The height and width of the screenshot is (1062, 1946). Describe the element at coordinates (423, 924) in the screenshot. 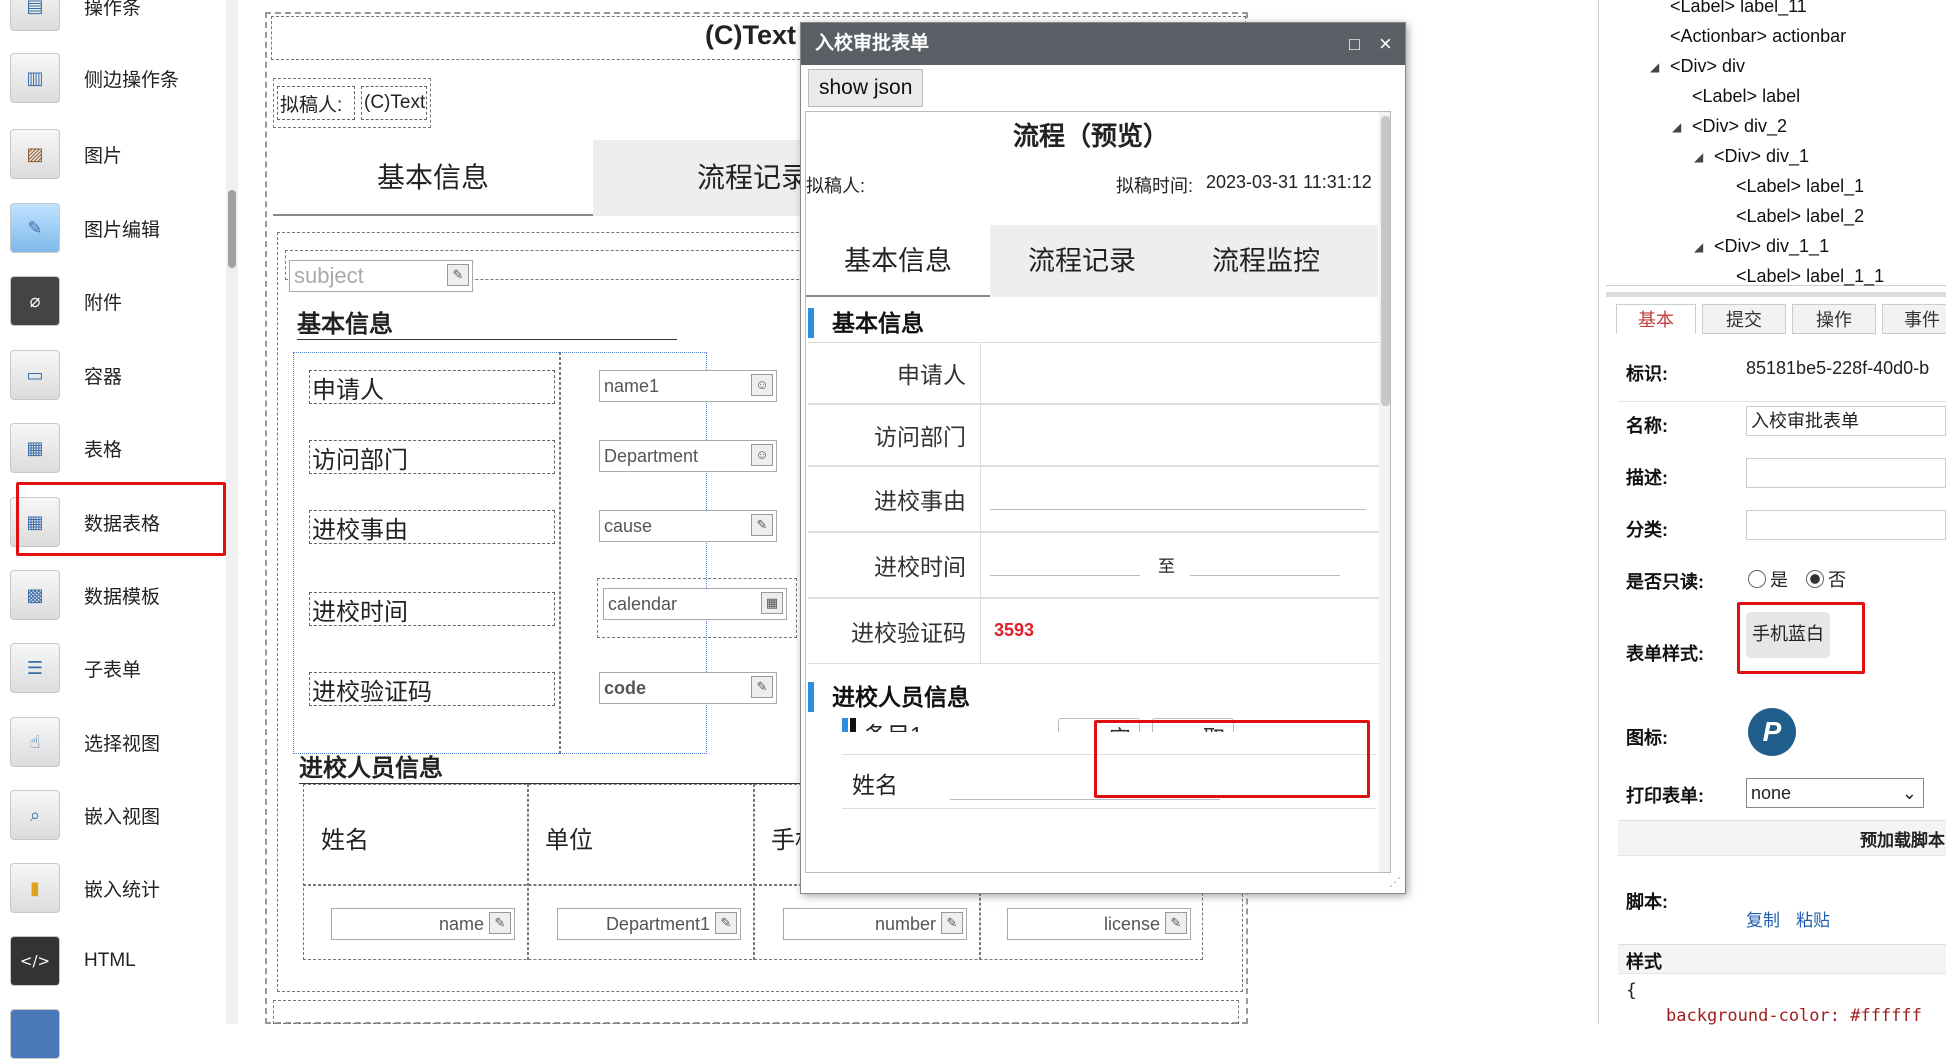

I see `design-grid-input: name ✎` at that location.